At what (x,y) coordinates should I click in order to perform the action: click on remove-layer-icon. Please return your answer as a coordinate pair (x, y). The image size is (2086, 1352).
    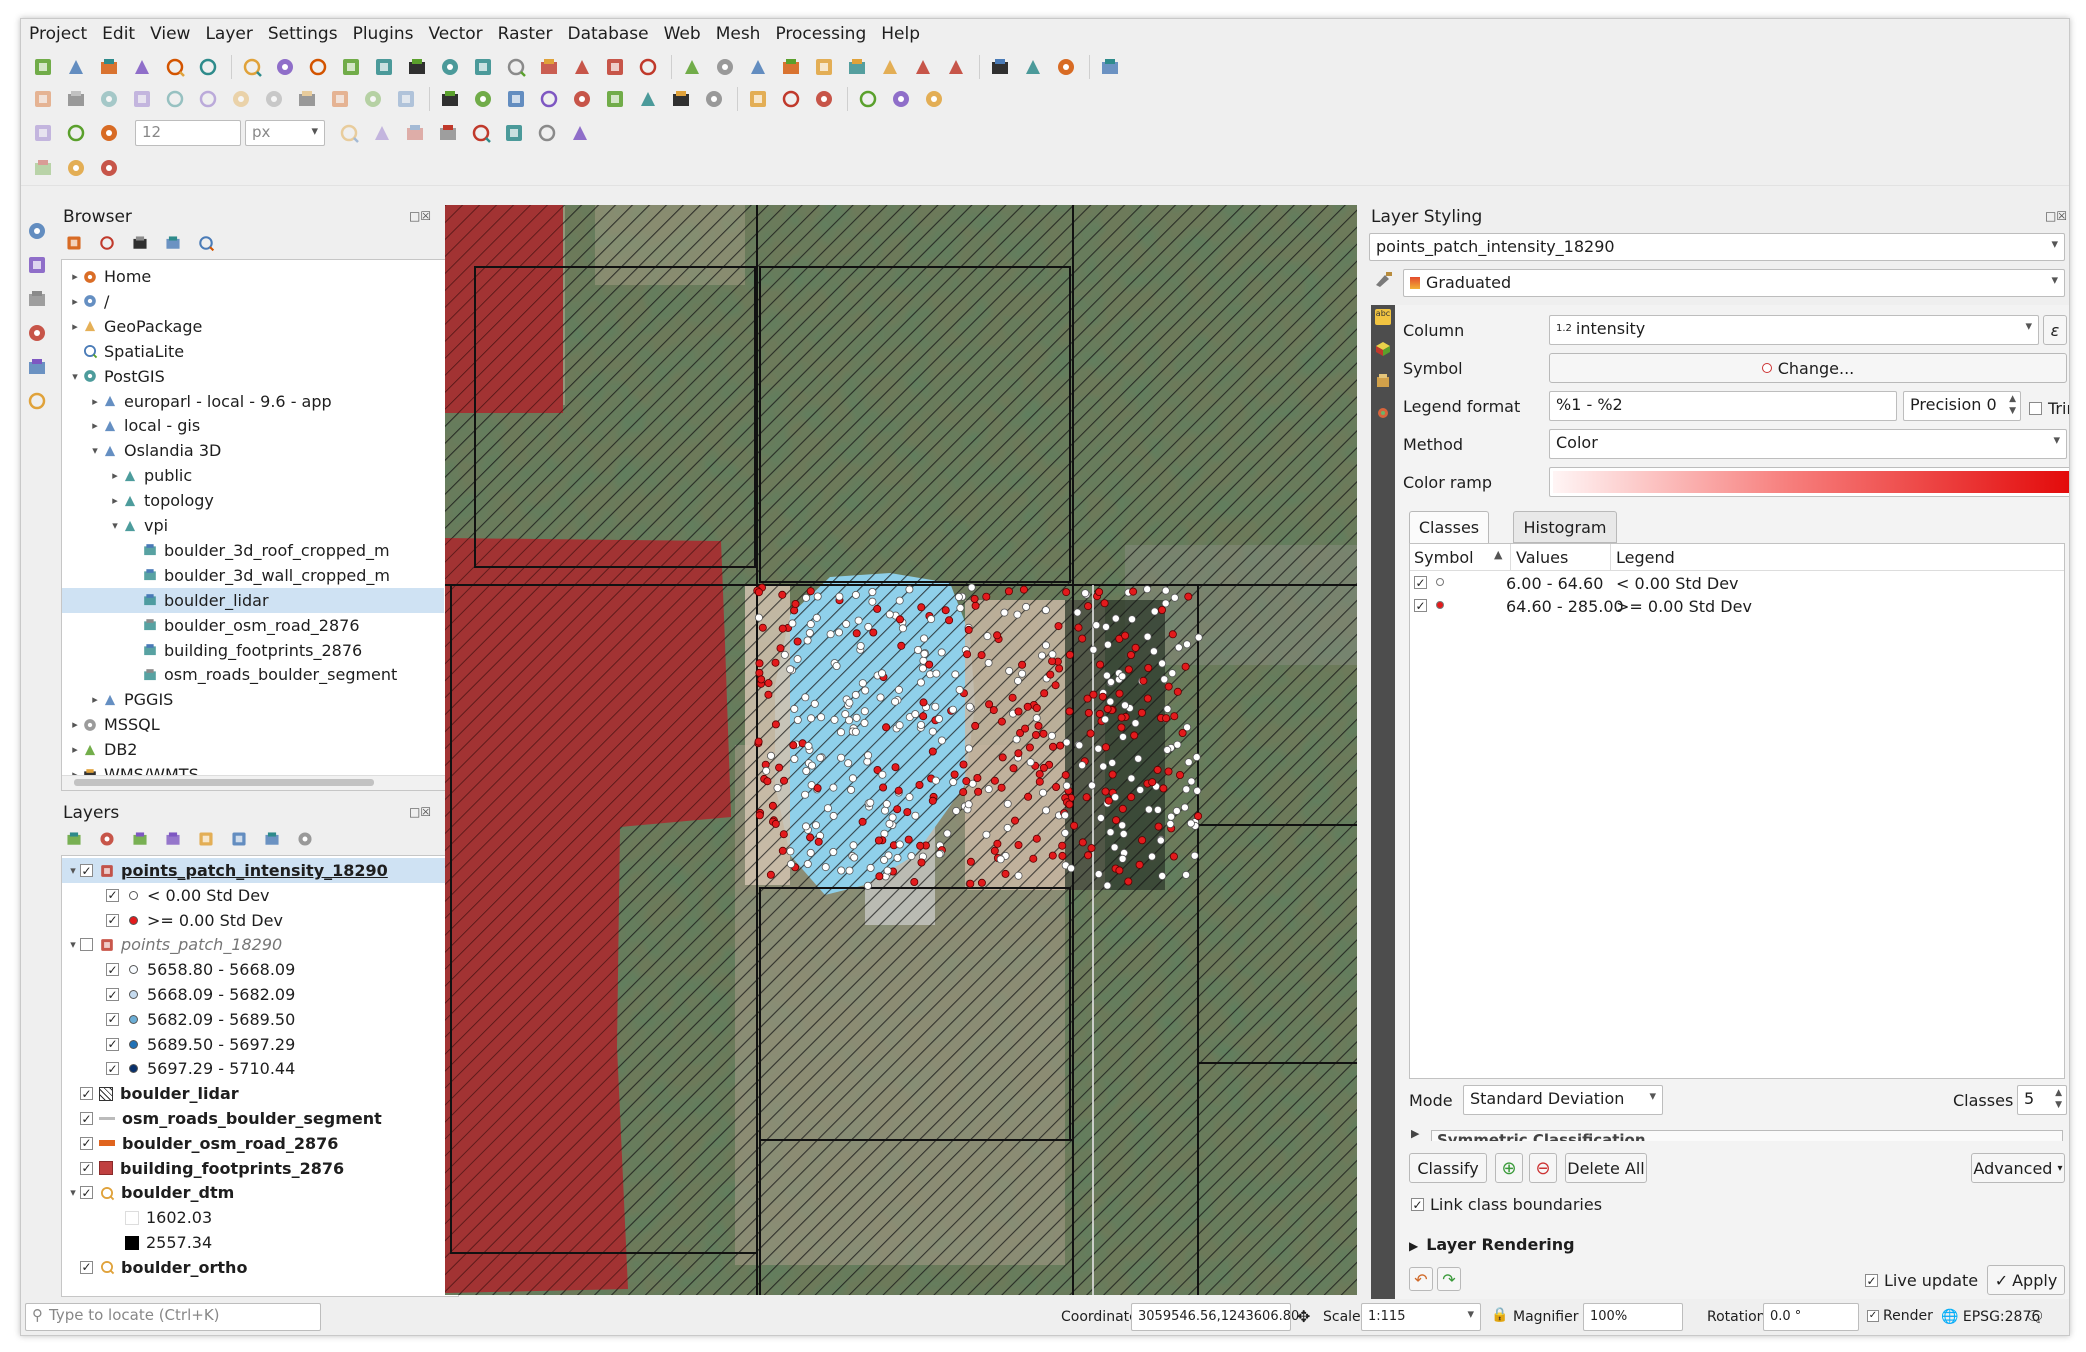
    Looking at the image, I should click on (305, 839).